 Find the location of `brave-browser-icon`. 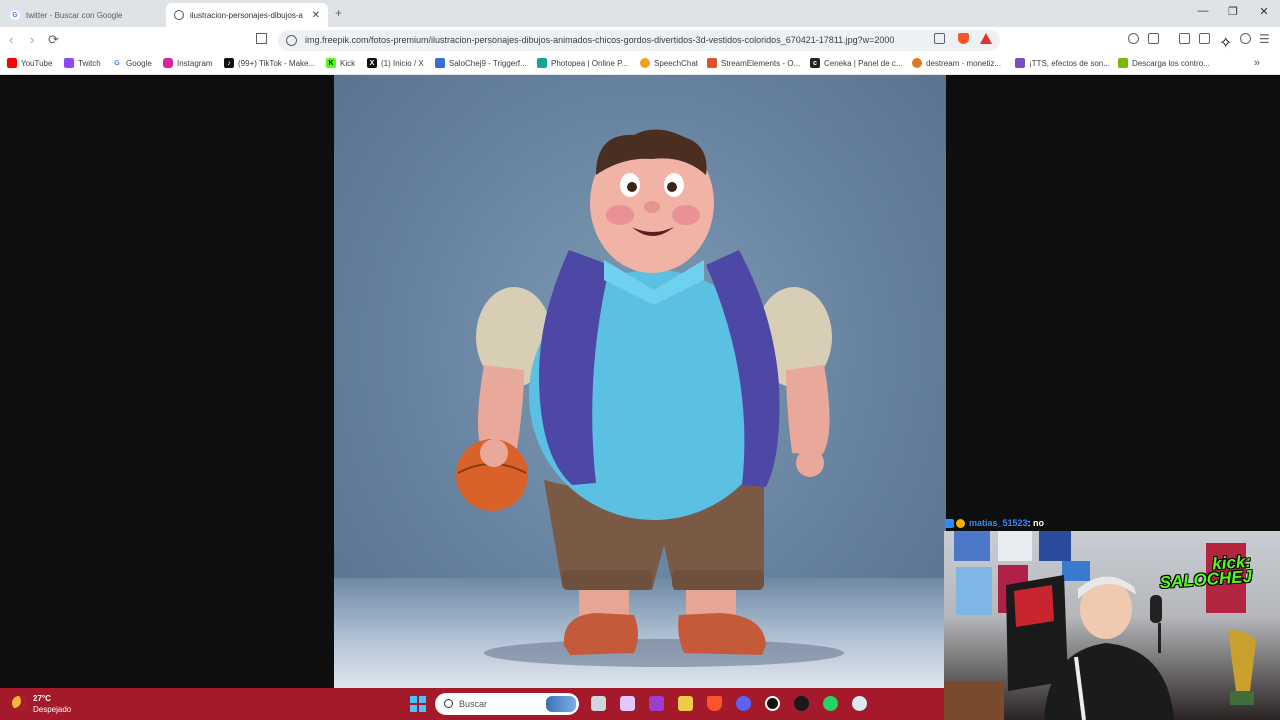

brave-browser-icon is located at coordinates (714, 703).